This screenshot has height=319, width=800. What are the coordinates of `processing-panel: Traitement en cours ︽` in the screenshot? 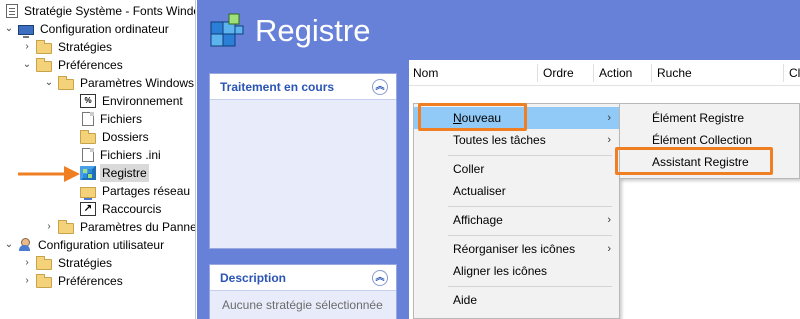 It's located at (303, 161).